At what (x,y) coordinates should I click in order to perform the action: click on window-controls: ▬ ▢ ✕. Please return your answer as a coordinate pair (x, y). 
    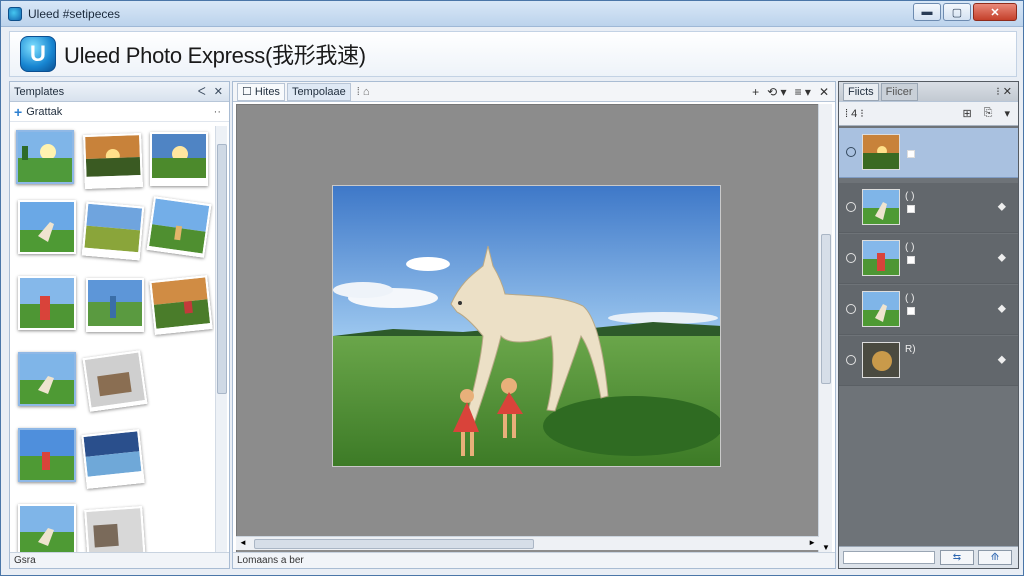
    Looking at the image, I should click on (965, 12).